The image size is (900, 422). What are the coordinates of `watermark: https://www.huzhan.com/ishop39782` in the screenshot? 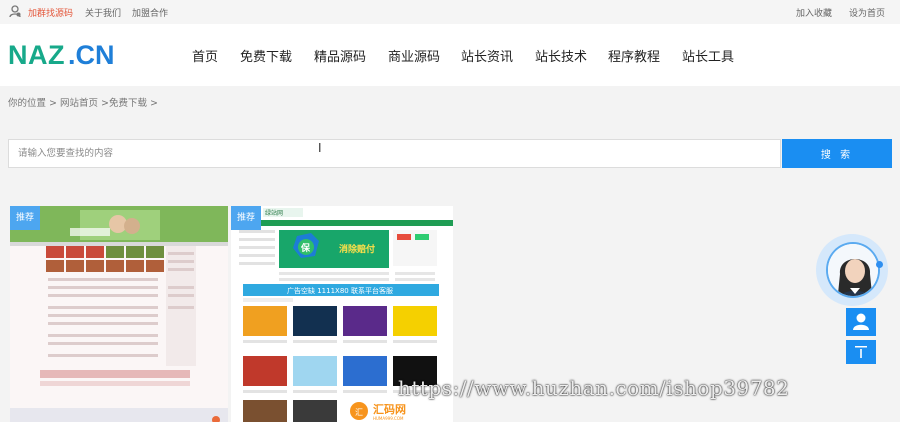 It's located at (594, 388).